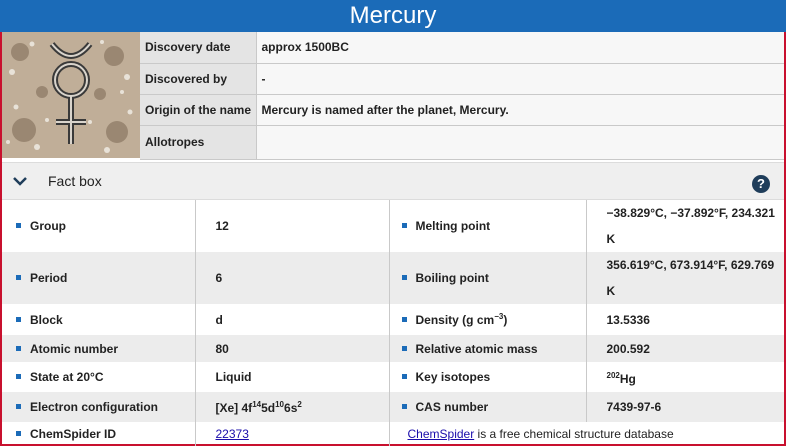  I want to click on boiling-point-label: Boiling point, so click(488, 278).